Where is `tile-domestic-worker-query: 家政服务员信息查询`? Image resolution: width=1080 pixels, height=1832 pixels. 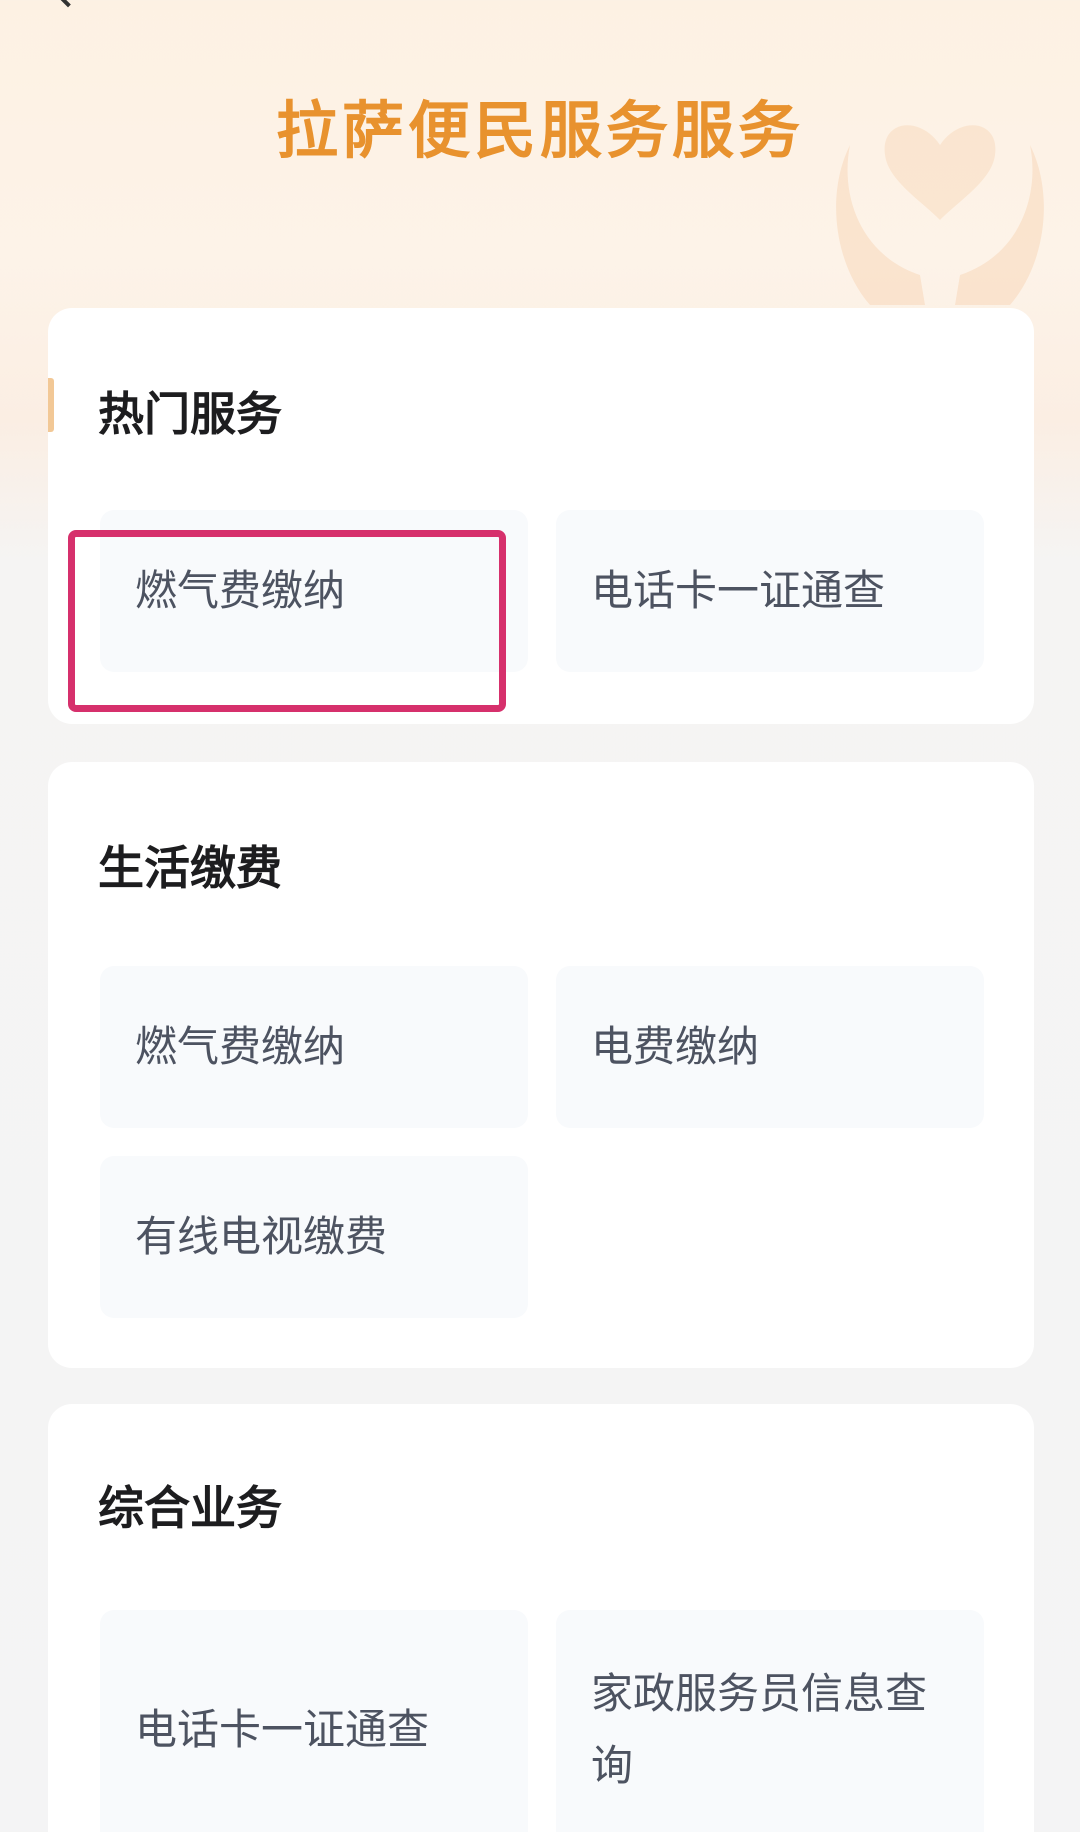 tile-domestic-worker-query: 家政服务员信息查询 is located at coordinates (770, 1721).